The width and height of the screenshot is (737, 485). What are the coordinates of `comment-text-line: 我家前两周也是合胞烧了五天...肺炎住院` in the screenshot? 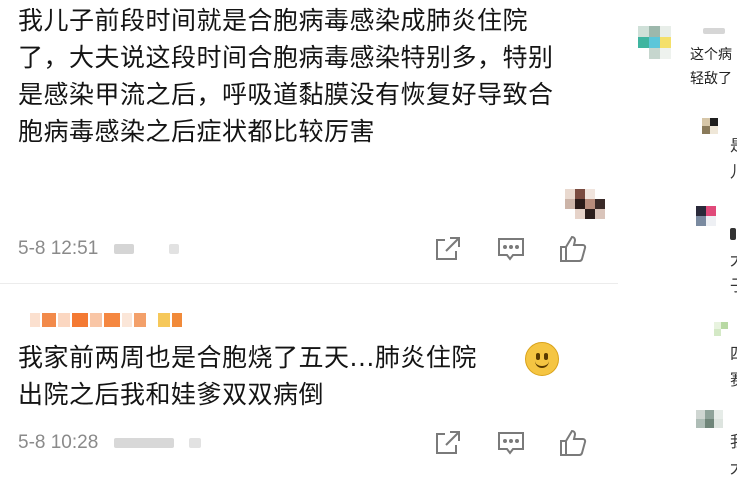 It's located at (247, 357).